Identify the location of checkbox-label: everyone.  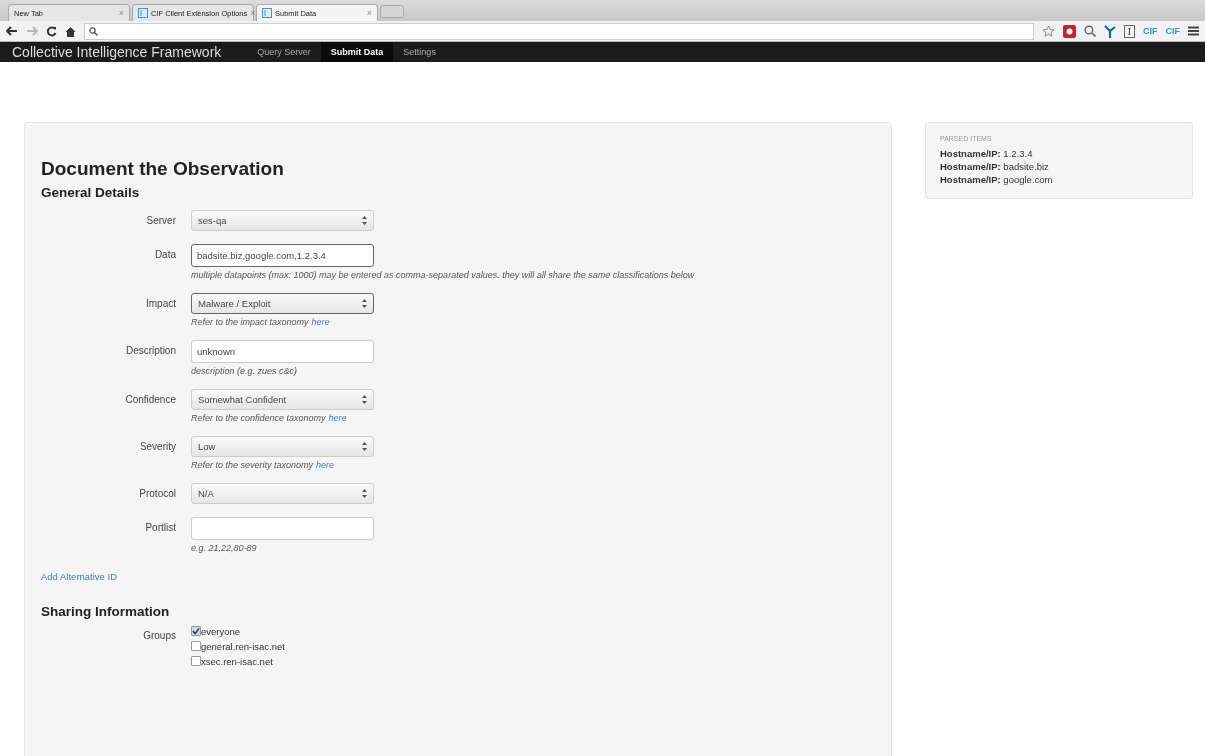
(221, 631).